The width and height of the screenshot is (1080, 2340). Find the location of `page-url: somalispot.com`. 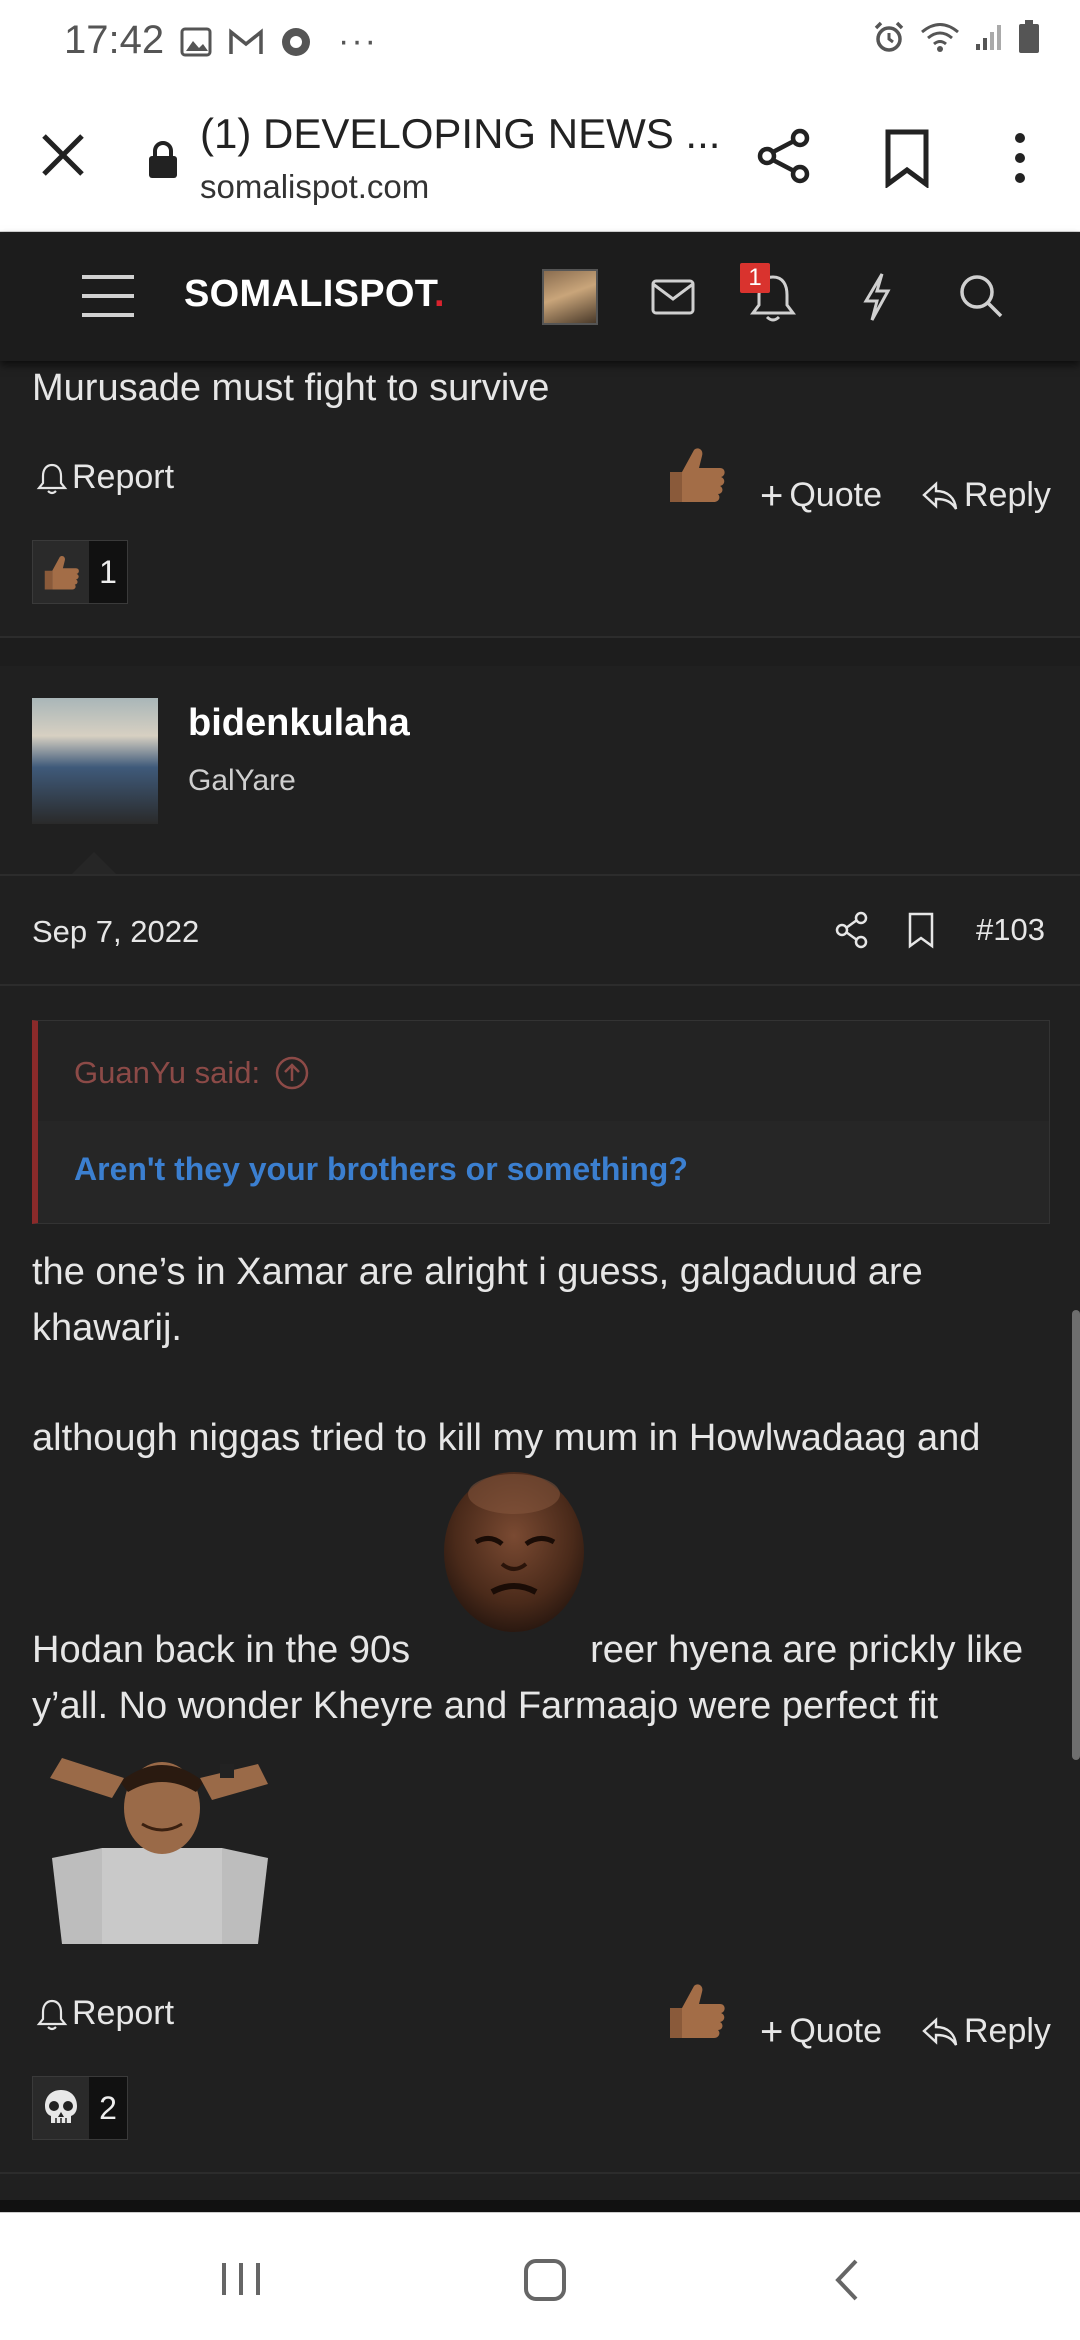

page-url: somalispot.com is located at coordinates (314, 187).